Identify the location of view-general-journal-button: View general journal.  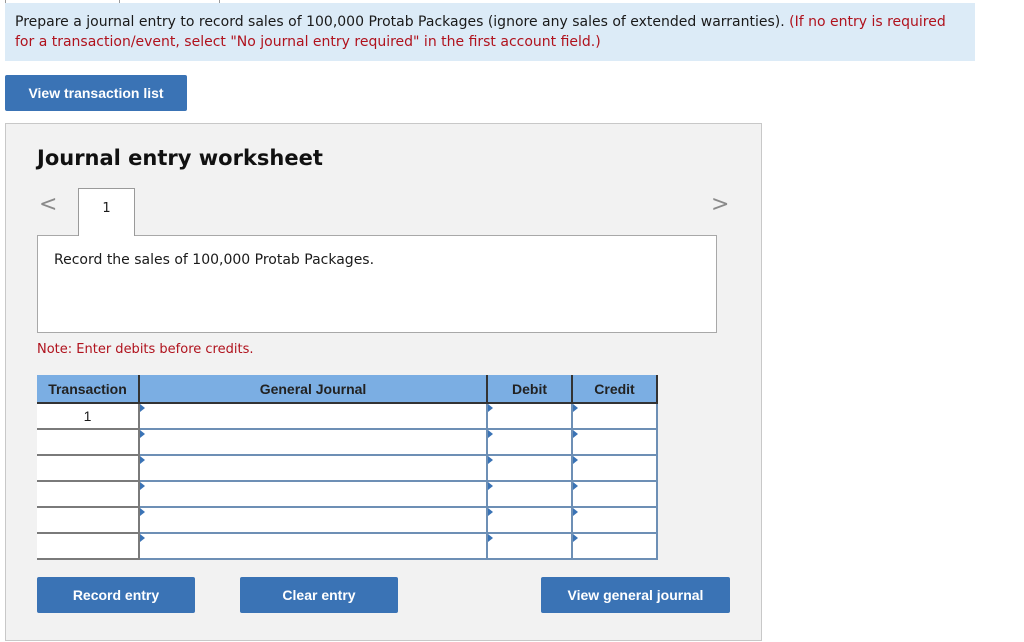
(635, 595).